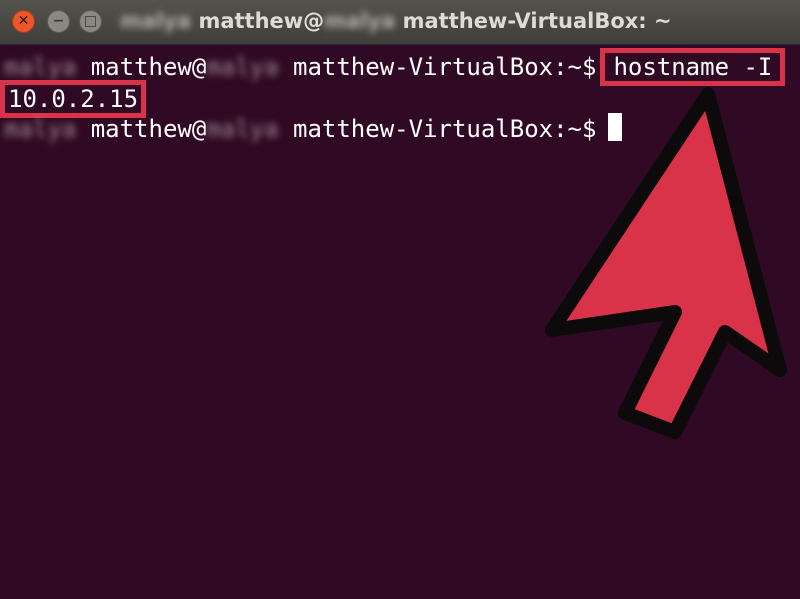  I want to click on close-icon: ✕, so click(23, 21).